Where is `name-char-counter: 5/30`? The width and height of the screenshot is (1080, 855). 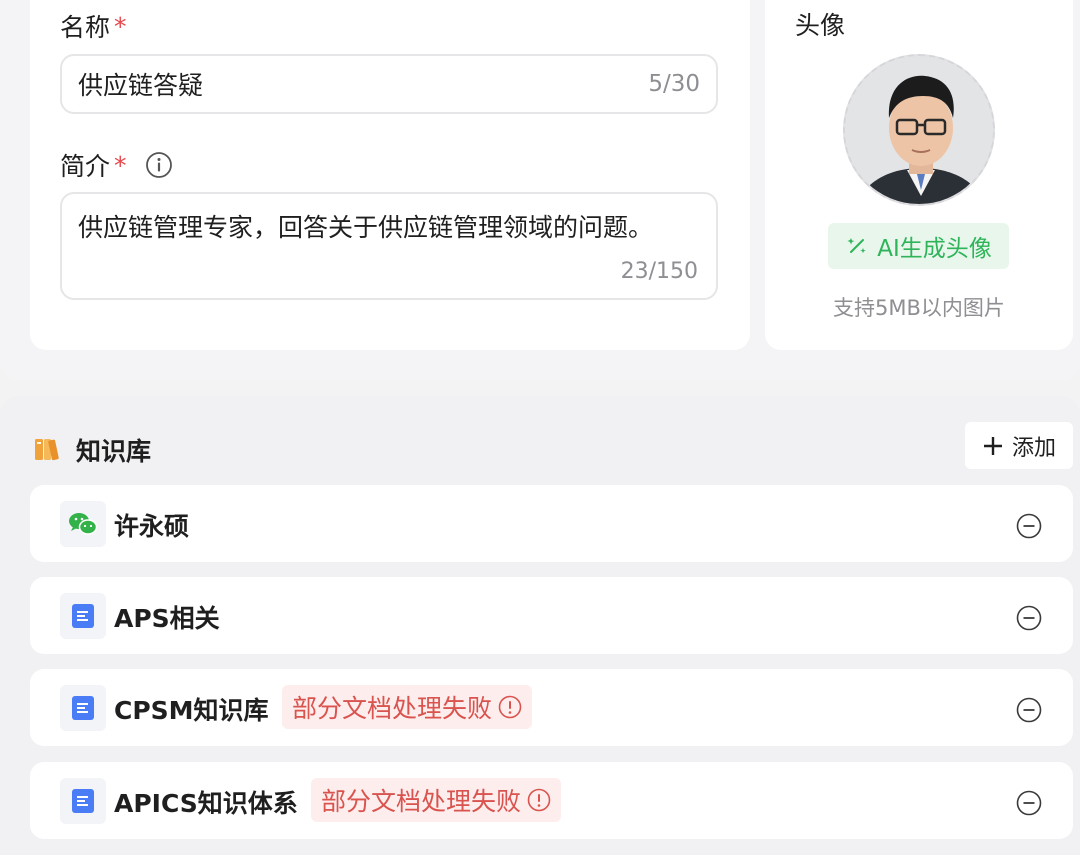
name-char-counter: 5/30 is located at coordinates (674, 84).